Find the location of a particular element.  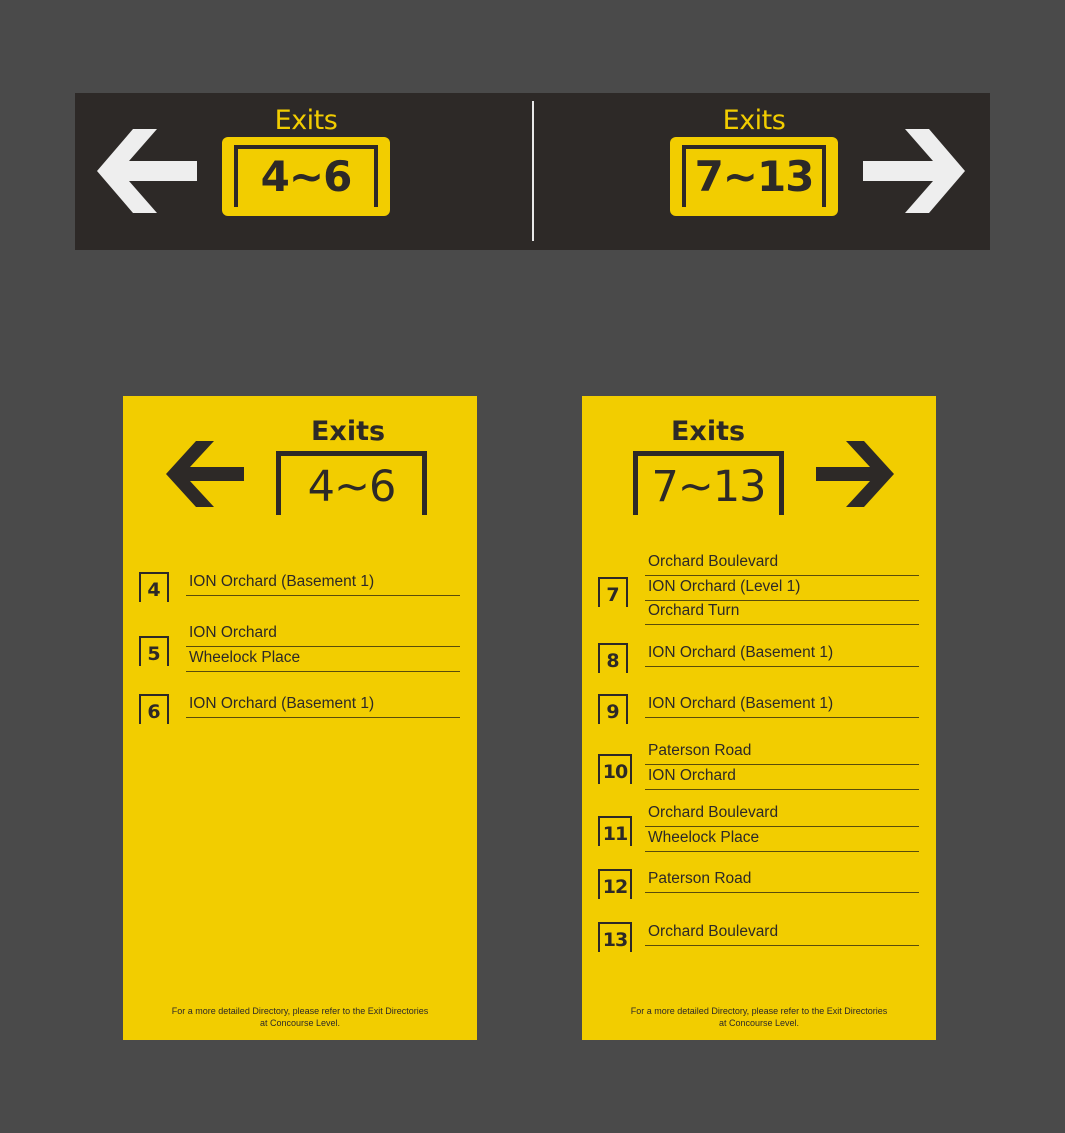

exit-number-badge: 7 is located at coordinates (613, 591).